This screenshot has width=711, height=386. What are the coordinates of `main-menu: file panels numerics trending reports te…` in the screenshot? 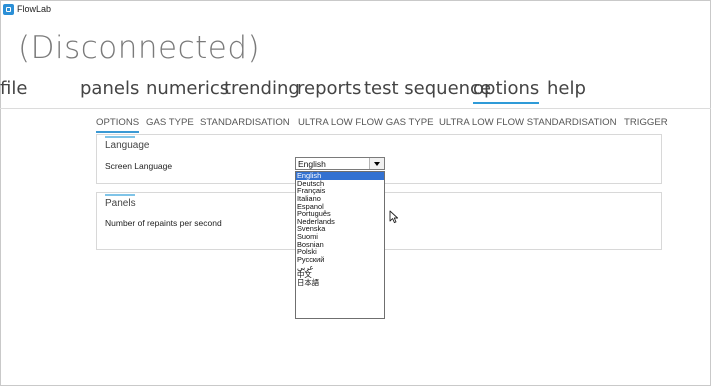 It's located at (355, 91).